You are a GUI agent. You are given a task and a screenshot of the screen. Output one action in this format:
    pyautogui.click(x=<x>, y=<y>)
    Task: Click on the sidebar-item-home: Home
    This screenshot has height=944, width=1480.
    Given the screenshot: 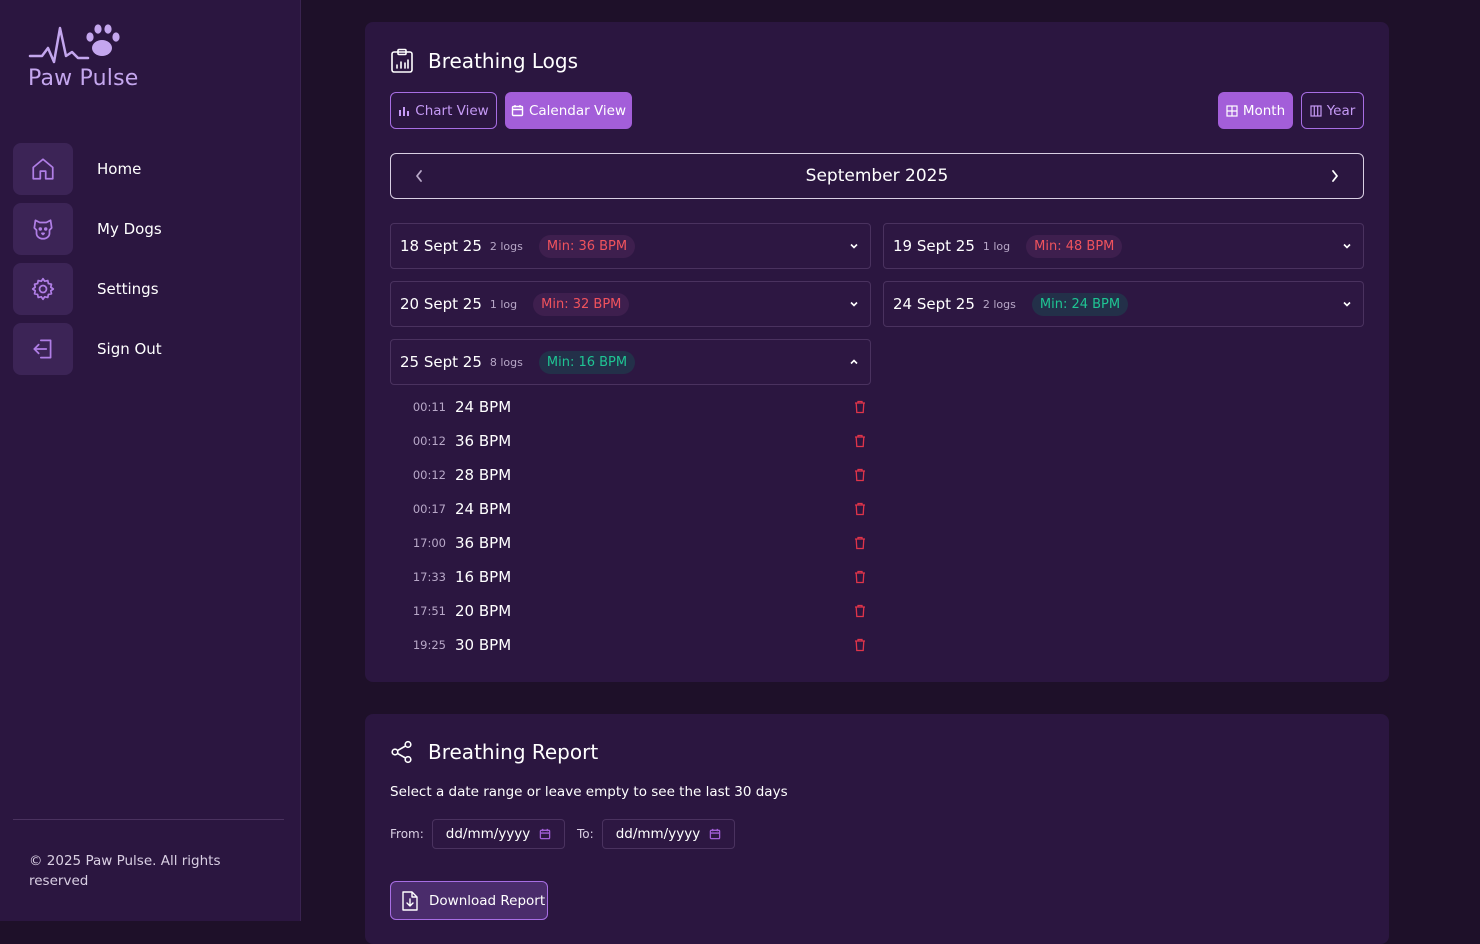 What is the action you would take?
    pyautogui.click(x=87, y=169)
    